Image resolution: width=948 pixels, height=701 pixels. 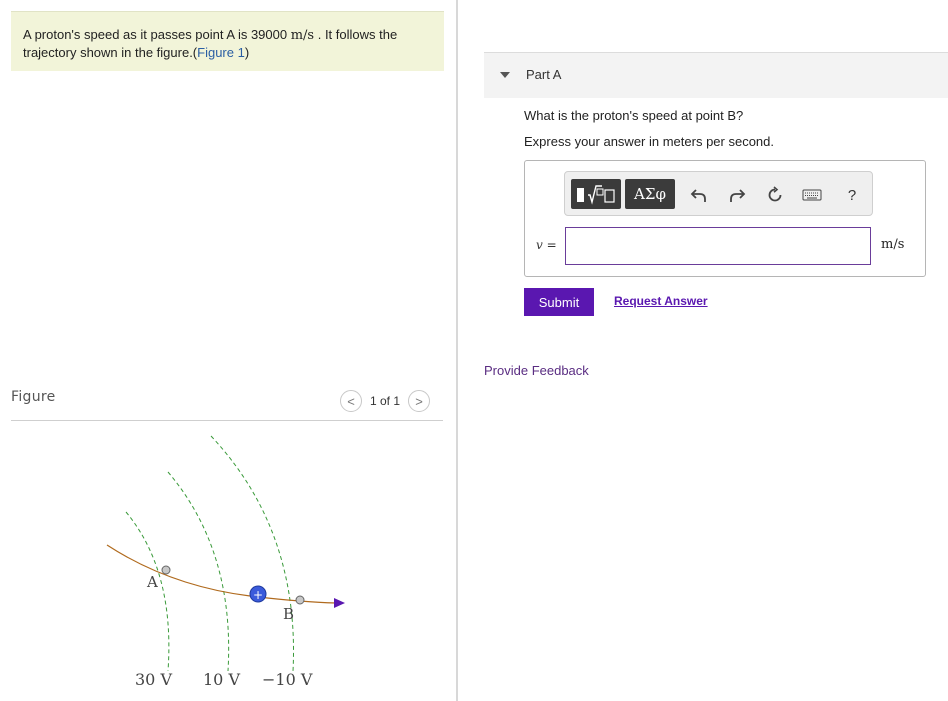 I want to click on point-a-label: A, so click(x=152, y=582).